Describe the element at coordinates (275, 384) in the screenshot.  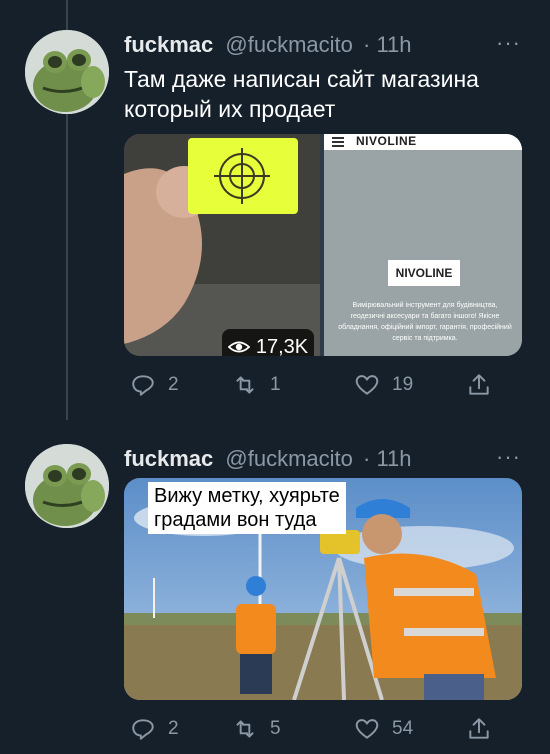
I see `retweet-count: 1` at that location.